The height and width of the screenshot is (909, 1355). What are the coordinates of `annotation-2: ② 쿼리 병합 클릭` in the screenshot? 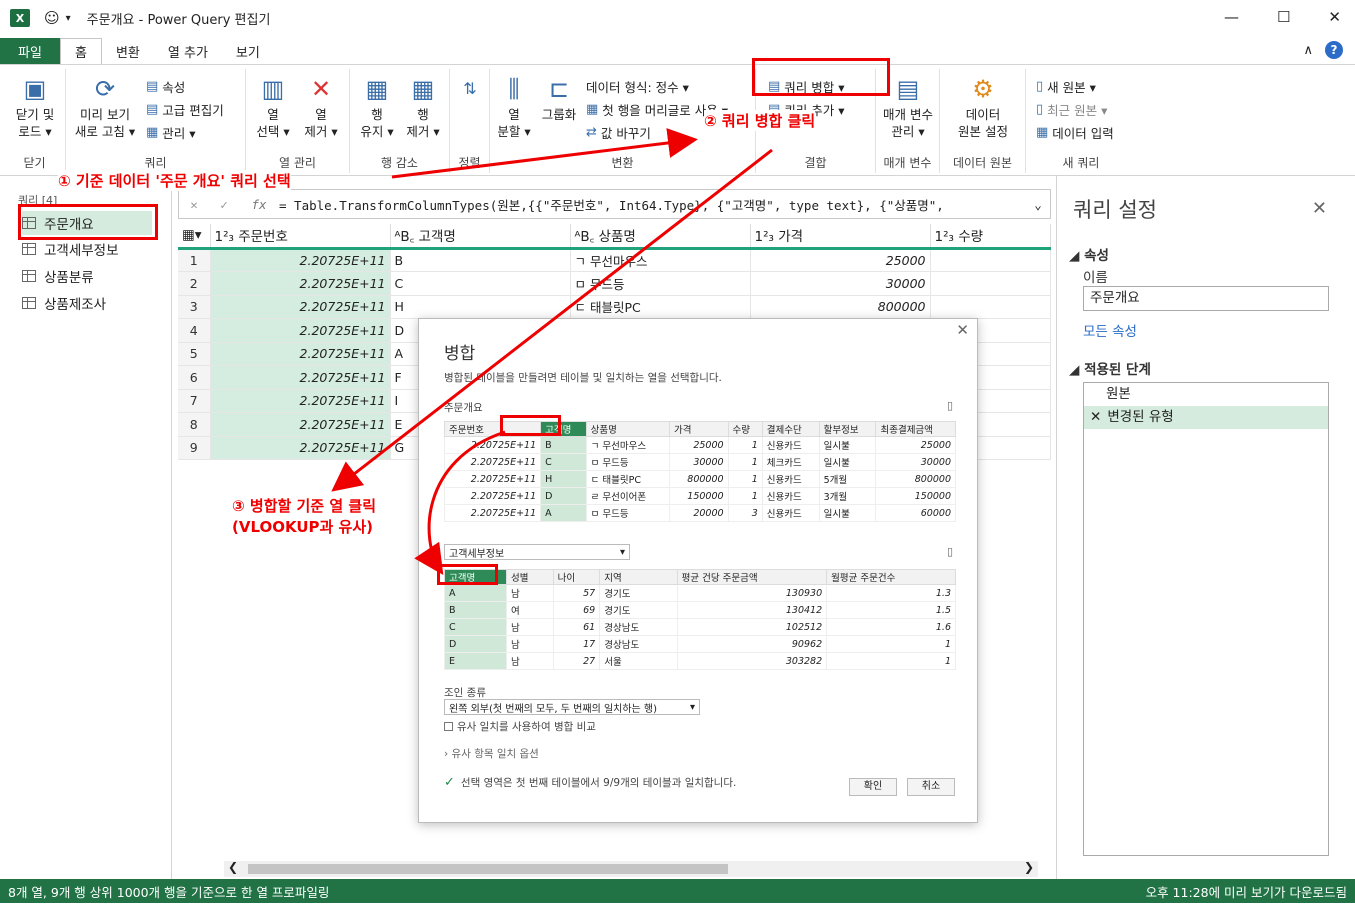 It's located at (760, 120).